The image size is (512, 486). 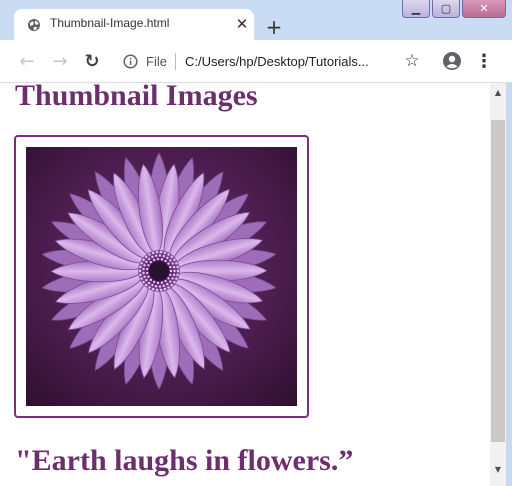 What do you see at coordinates (484, 61) in the screenshot?
I see `menu-kebab-icon: ⋮` at bounding box center [484, 61].